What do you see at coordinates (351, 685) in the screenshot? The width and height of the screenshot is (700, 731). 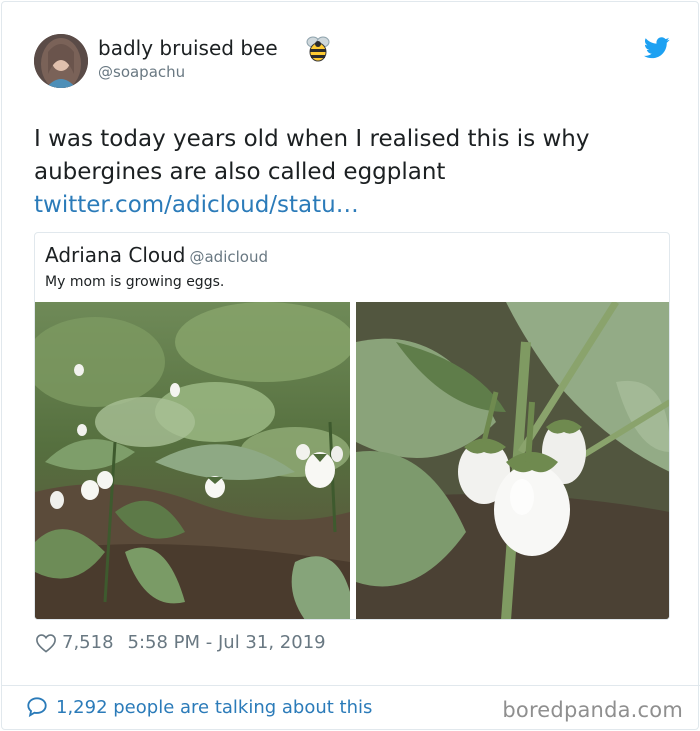 I see `divider` at bounding box center [351, 685].